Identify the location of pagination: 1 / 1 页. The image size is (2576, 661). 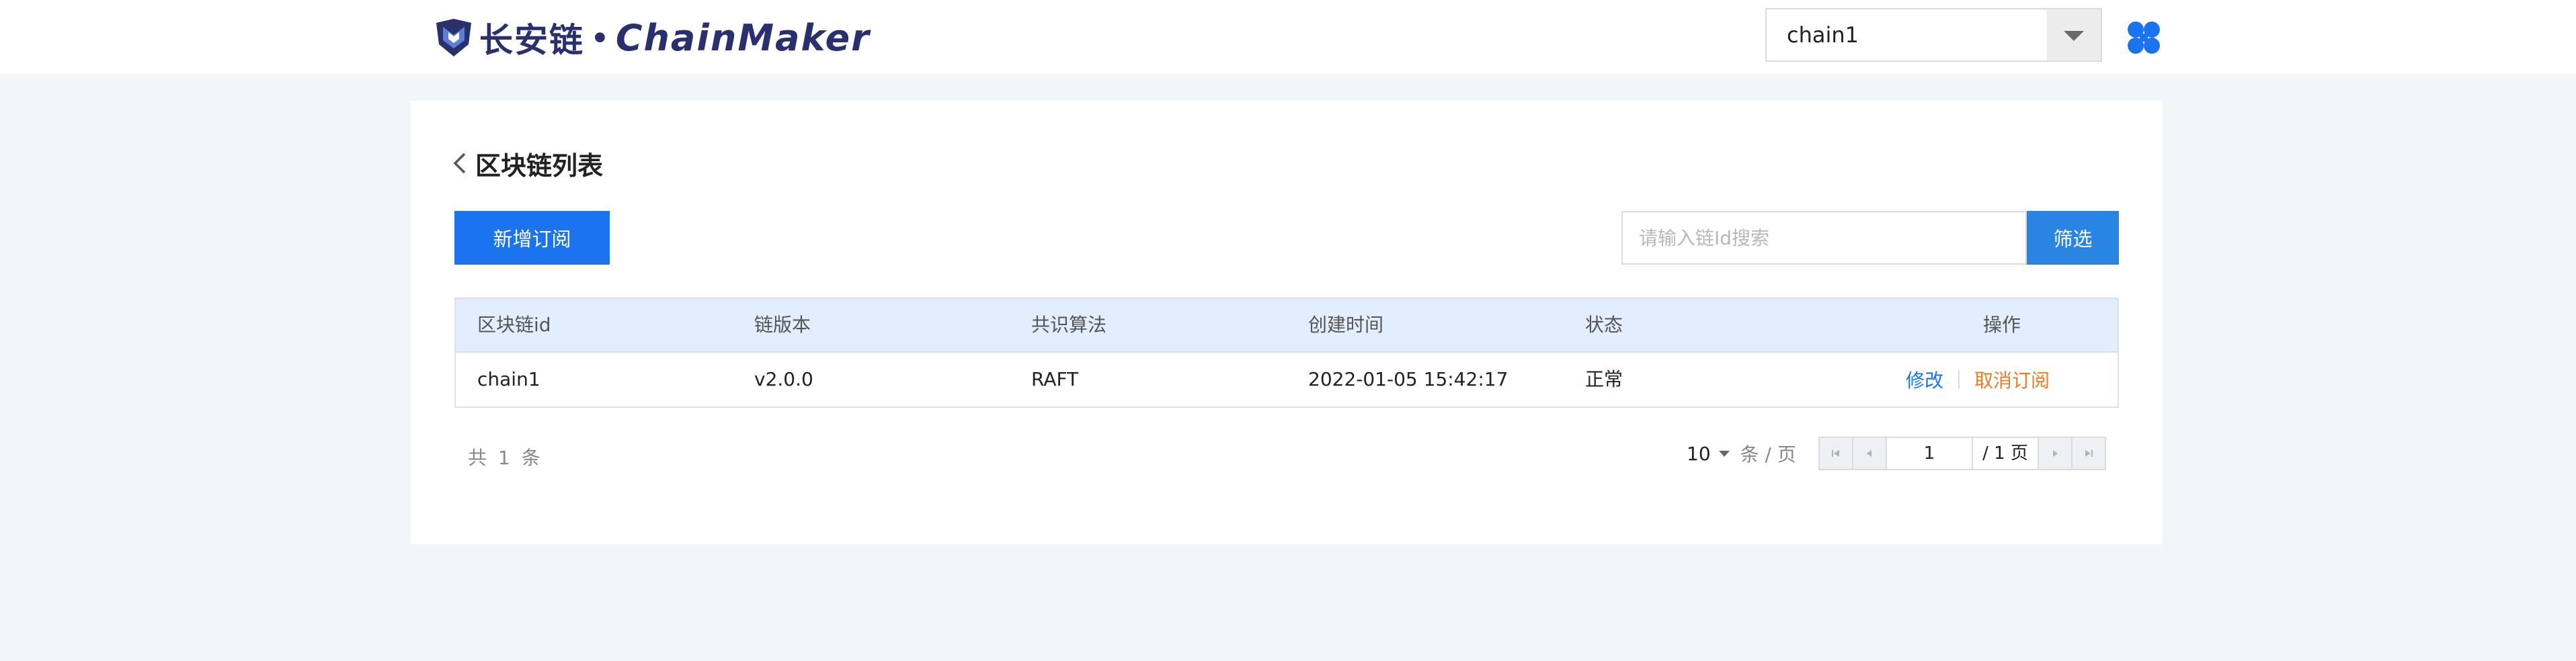
(1962, 453).